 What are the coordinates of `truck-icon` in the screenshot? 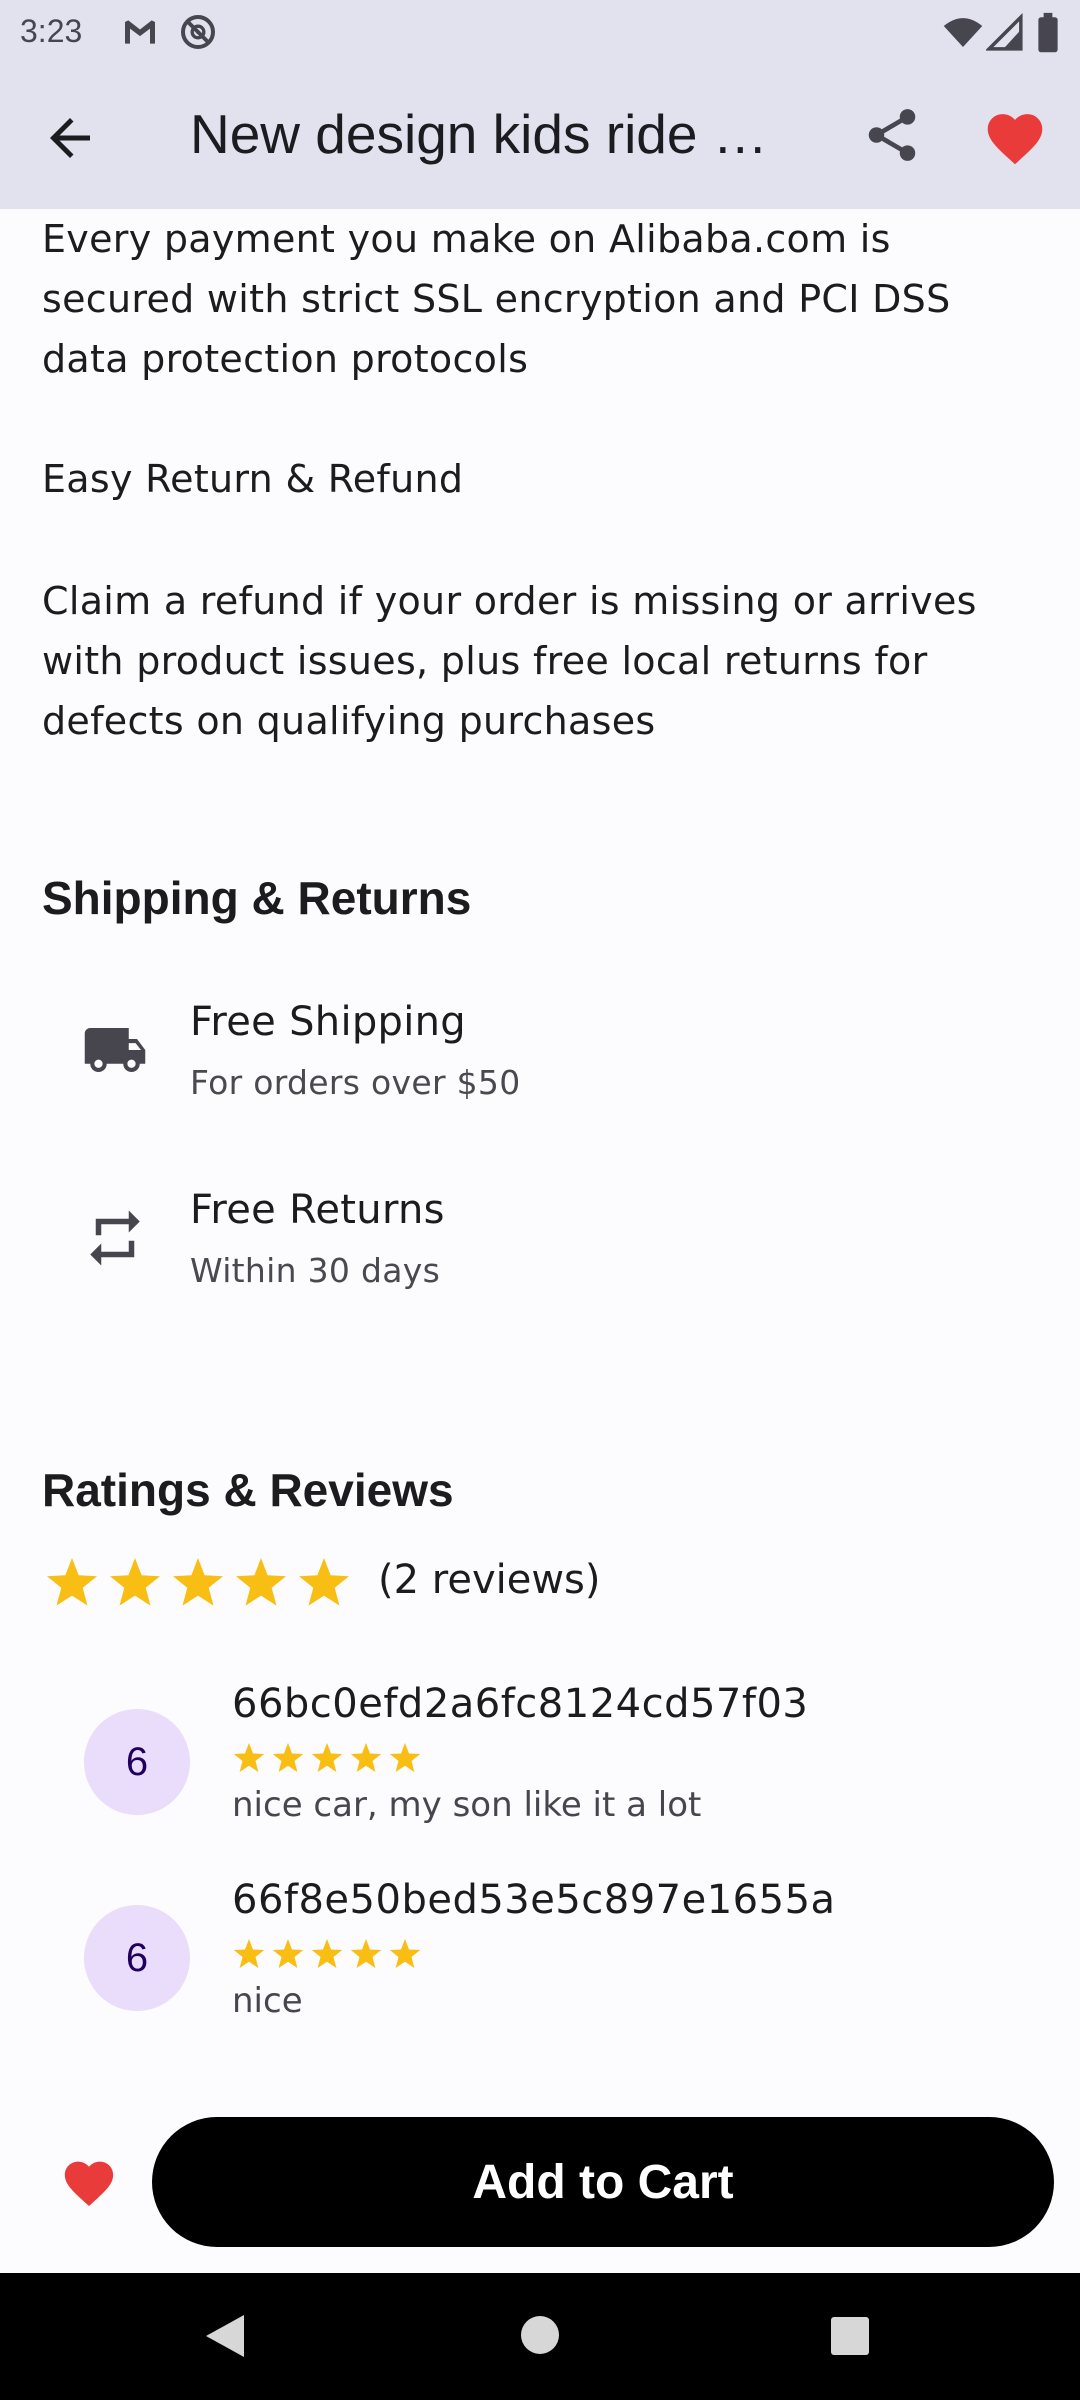 It's located at (115, 1050).